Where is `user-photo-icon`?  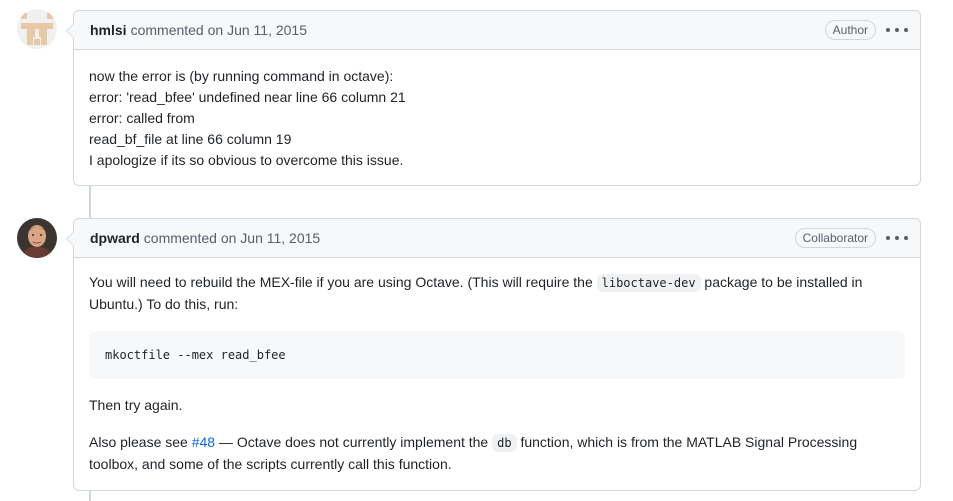
user-photo-icon is located at coordinates (37, 238).